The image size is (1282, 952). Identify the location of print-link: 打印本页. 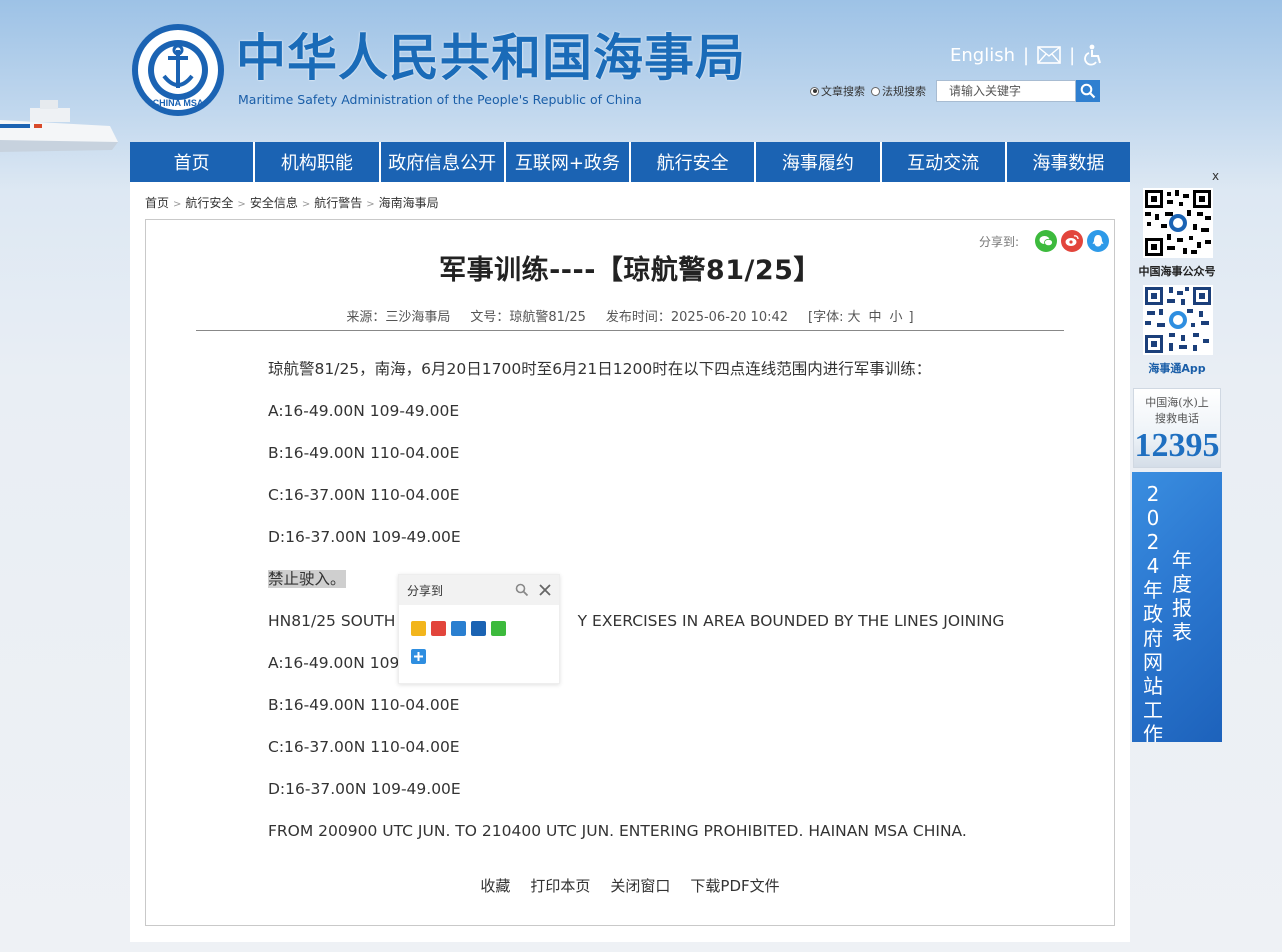
(560, 886).